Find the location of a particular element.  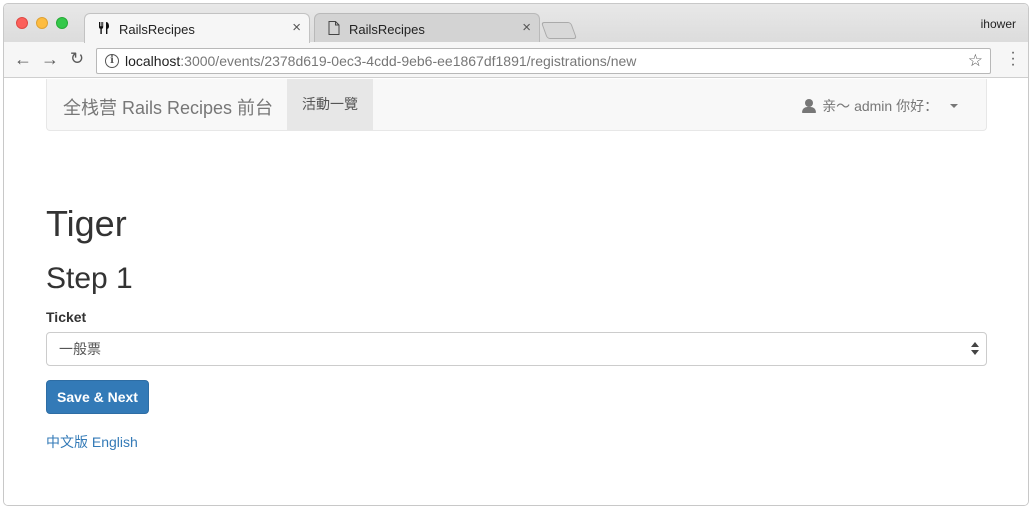

reload-icon: ↻ is located at coordinates (77, 59).